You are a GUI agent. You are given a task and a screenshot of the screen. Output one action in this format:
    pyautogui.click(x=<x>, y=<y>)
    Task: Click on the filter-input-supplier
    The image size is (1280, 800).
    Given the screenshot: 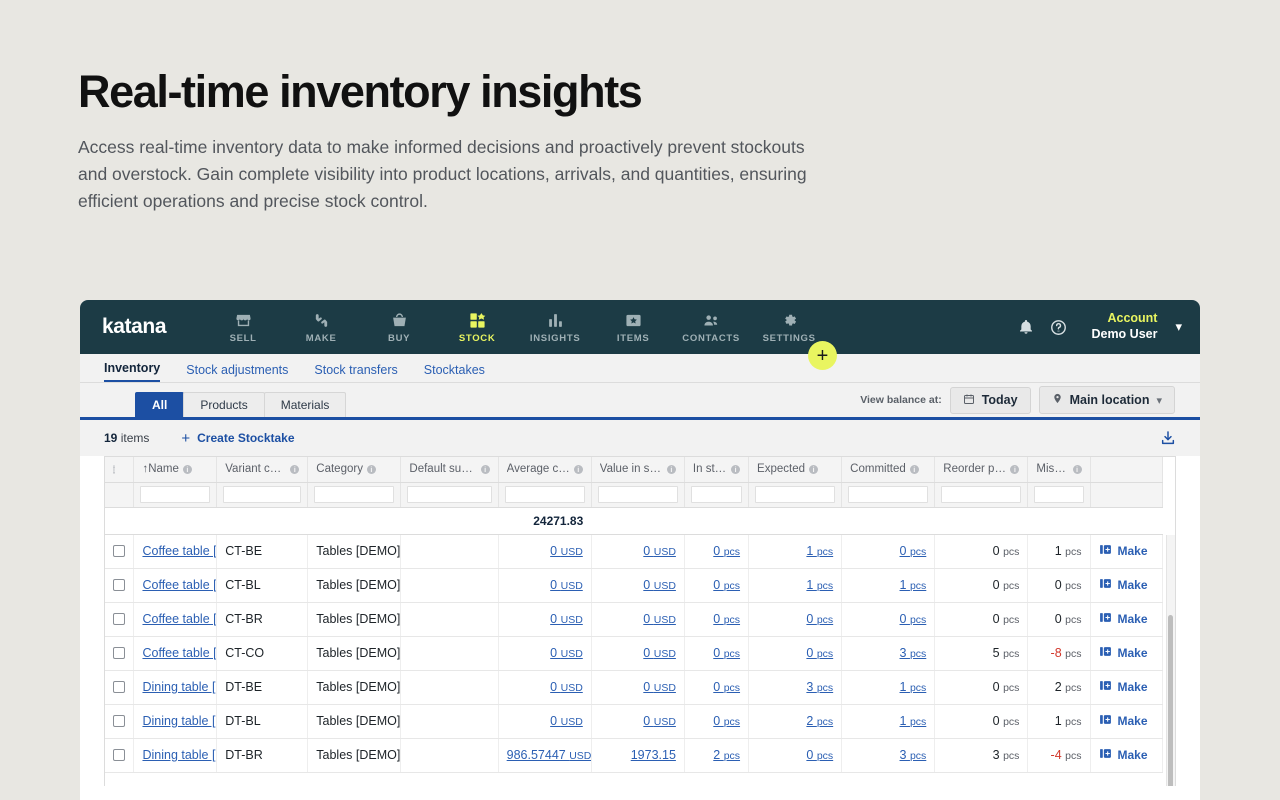 What is the action you would take?
    pyautogui.click(x=449, y=494)
    